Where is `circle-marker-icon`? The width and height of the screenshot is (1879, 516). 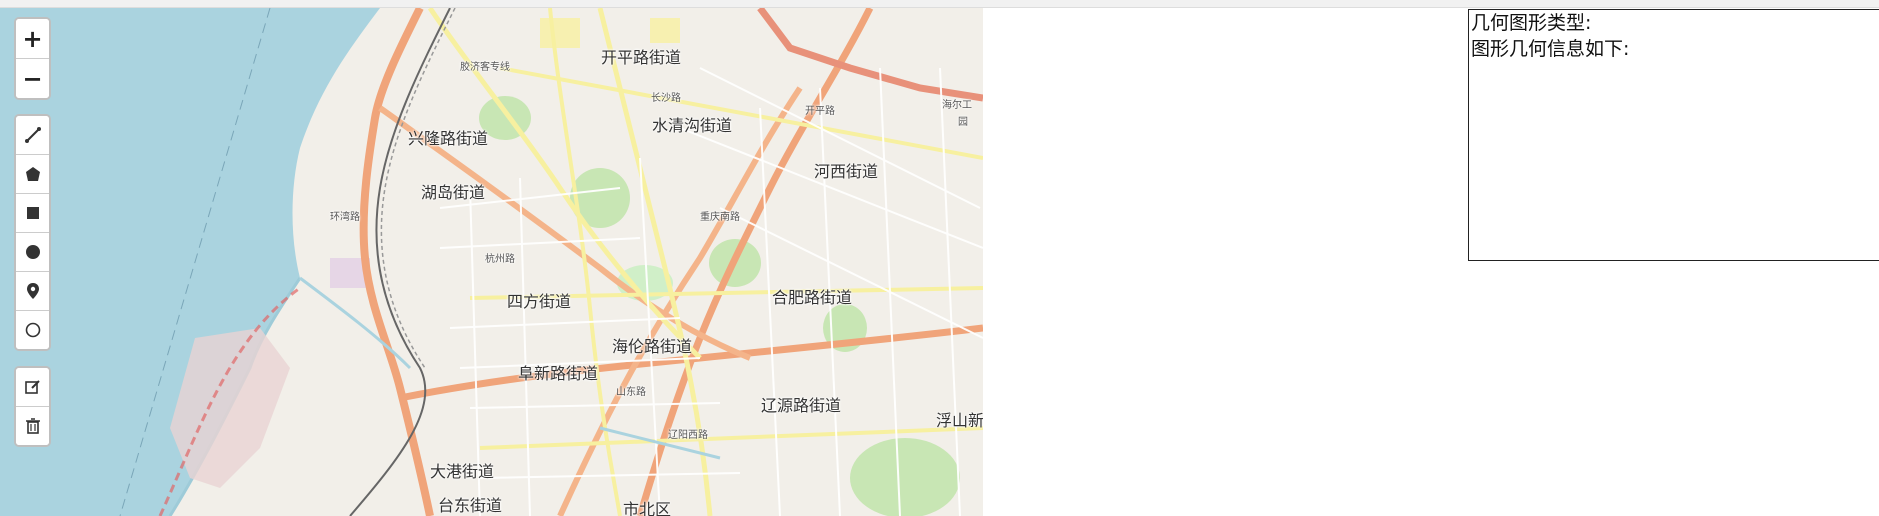 circle-marker-icon is located at coordinates (32, 330).